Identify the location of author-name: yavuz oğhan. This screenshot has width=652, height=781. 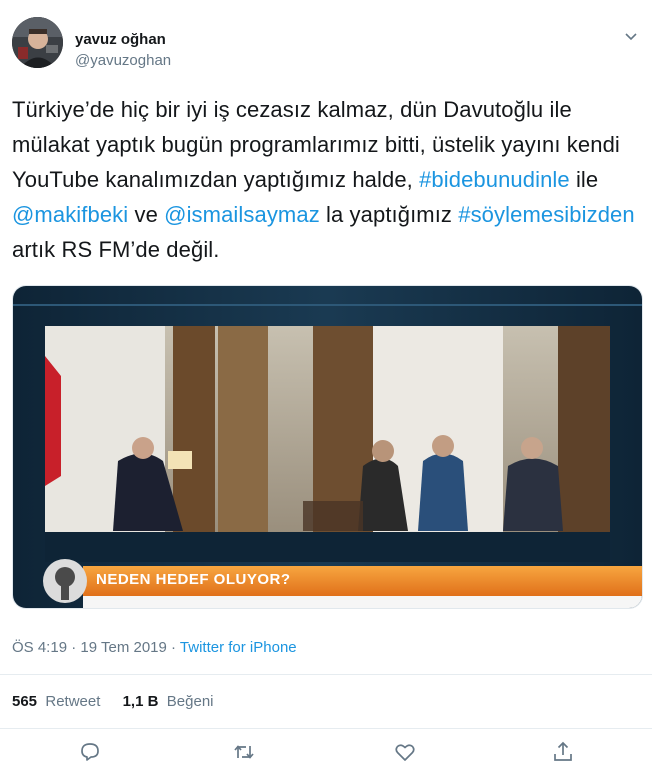
(120, 39).